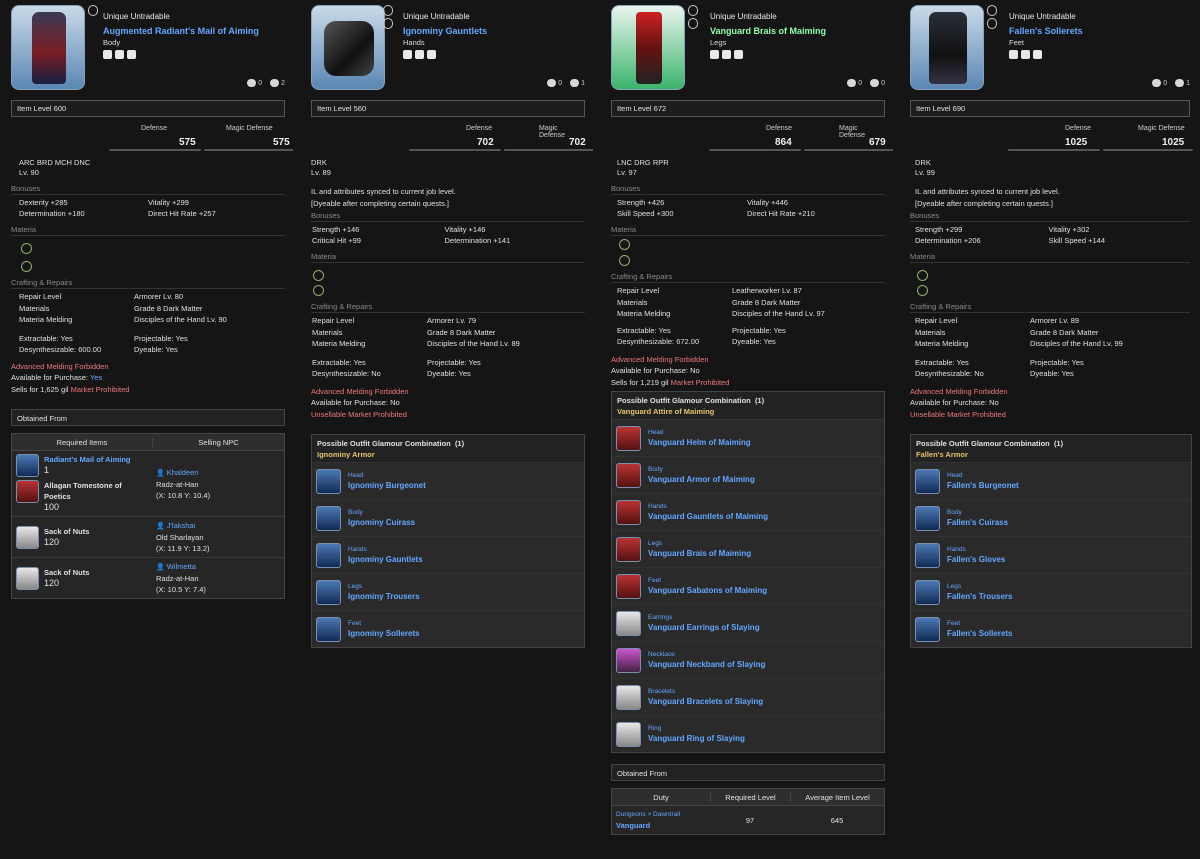 The height and width of the screenshot is (859, 1200). Describe the element at coordinates (1025, 54) in the screenshot. I see `glove-icon` at that location.